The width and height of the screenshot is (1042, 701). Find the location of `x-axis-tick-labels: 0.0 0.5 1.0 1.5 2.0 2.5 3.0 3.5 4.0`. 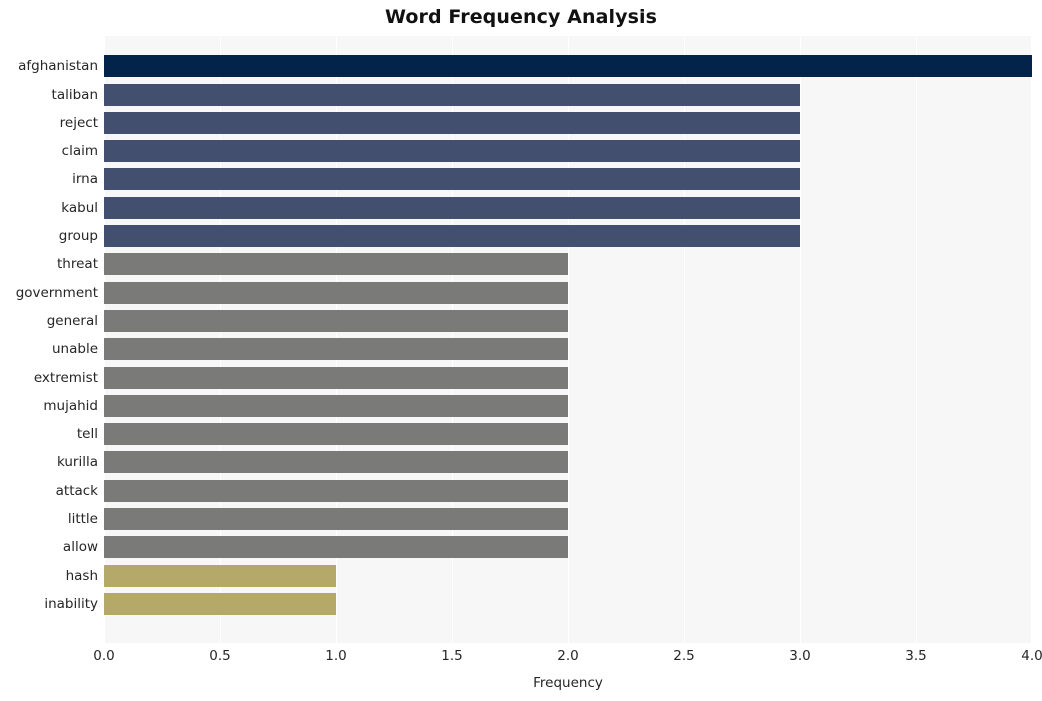

x-axis-tick-labels: 0.0 0.5 1.0 1.5 2.0 2.5 3.0 3.5 4.0 is located at coordinates (567, 658).